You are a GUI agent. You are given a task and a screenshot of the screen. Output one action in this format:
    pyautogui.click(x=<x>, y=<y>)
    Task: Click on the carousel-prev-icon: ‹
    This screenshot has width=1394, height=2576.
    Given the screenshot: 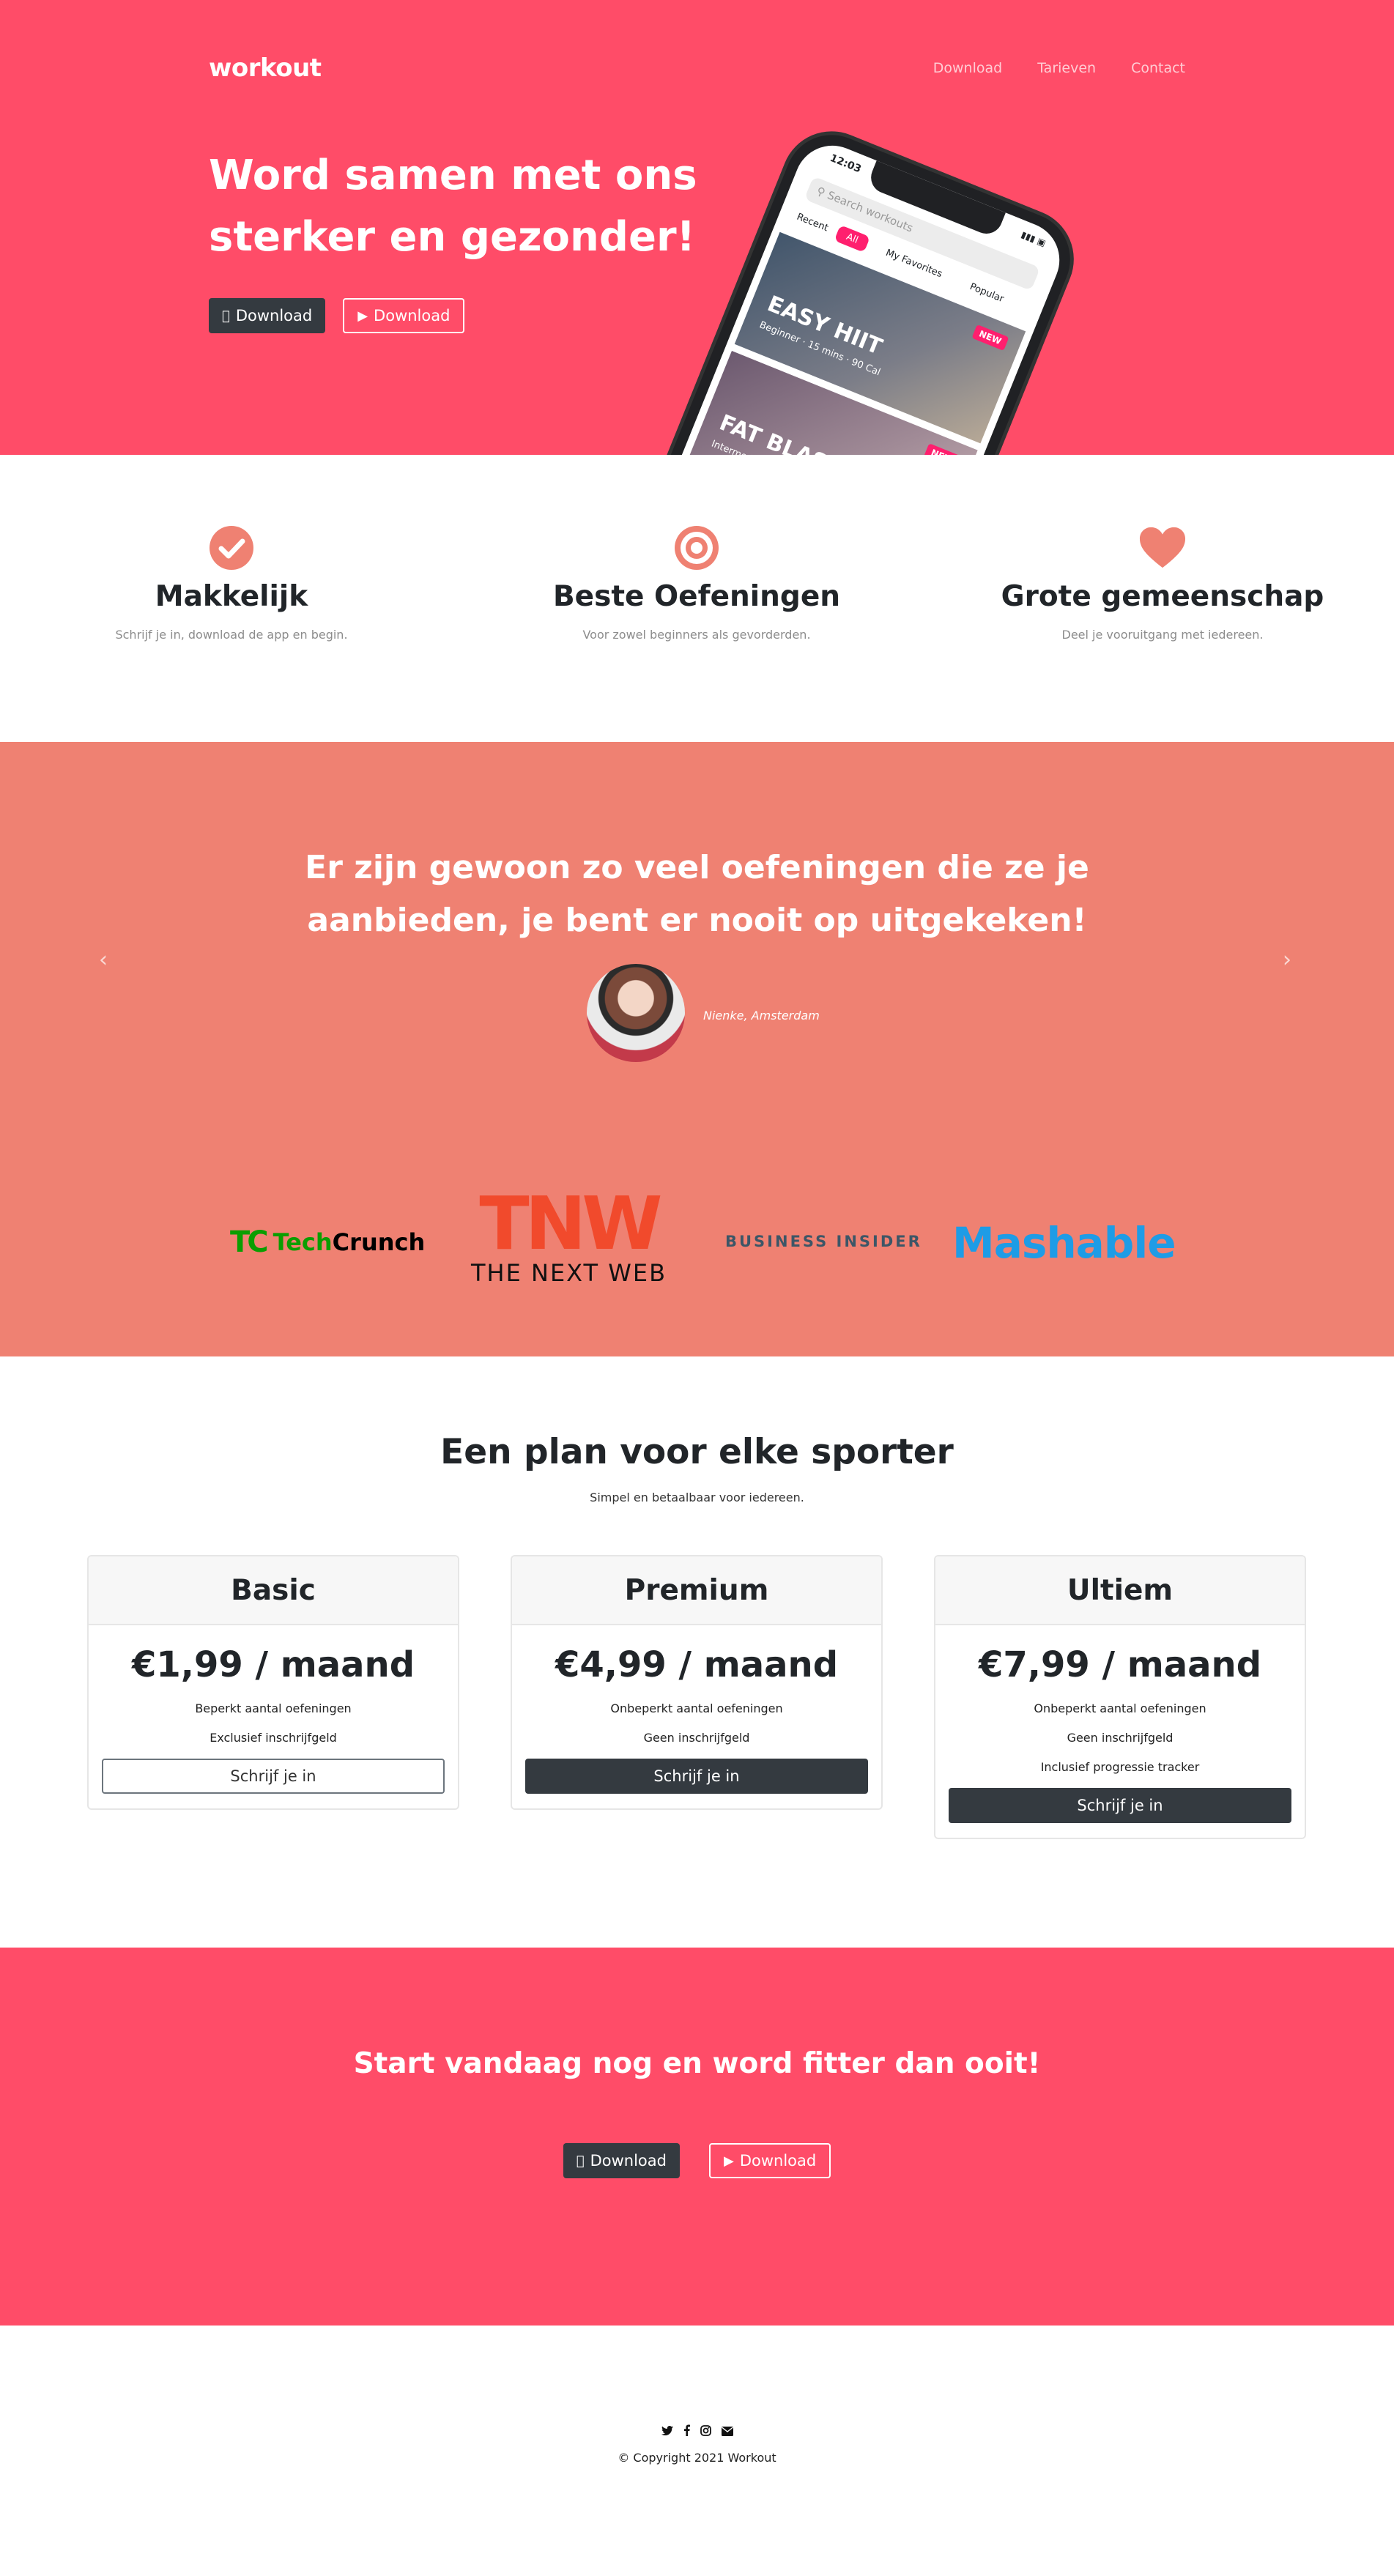 What is the action you would take?
    pyautogui.click(x=104, y=960)
    